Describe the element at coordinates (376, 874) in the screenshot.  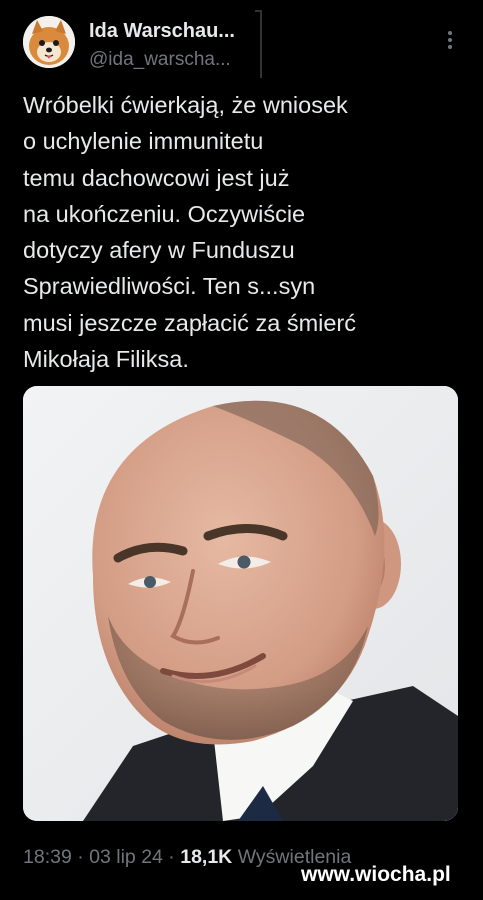
I see `site-watermark: www.wiocha.pl` at that location.